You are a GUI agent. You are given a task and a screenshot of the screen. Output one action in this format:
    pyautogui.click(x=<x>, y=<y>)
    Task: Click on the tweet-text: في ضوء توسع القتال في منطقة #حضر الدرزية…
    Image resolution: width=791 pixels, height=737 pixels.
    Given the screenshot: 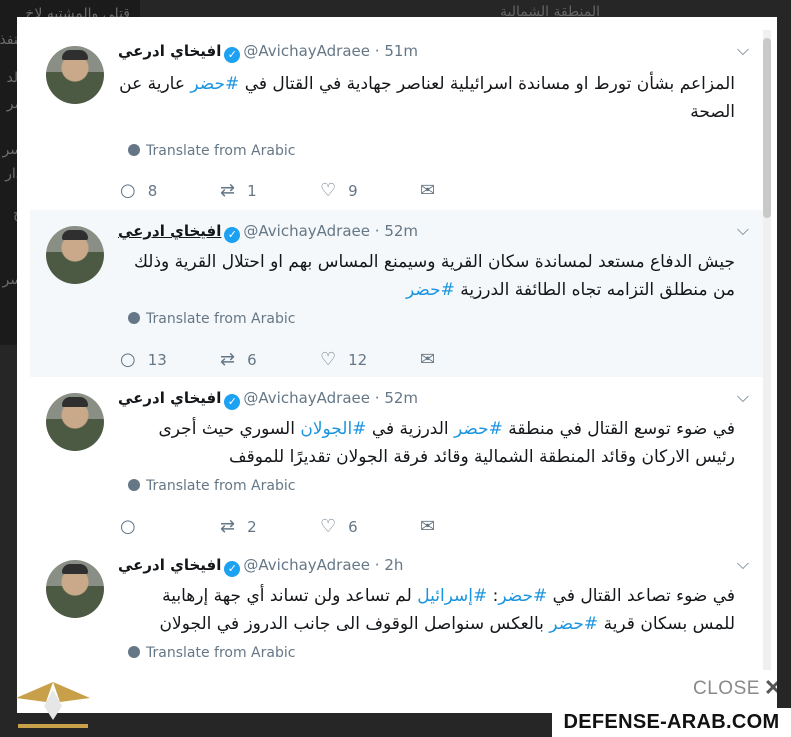 What is the action you would take?
    pyautogui.click(x=447, y=443)
    